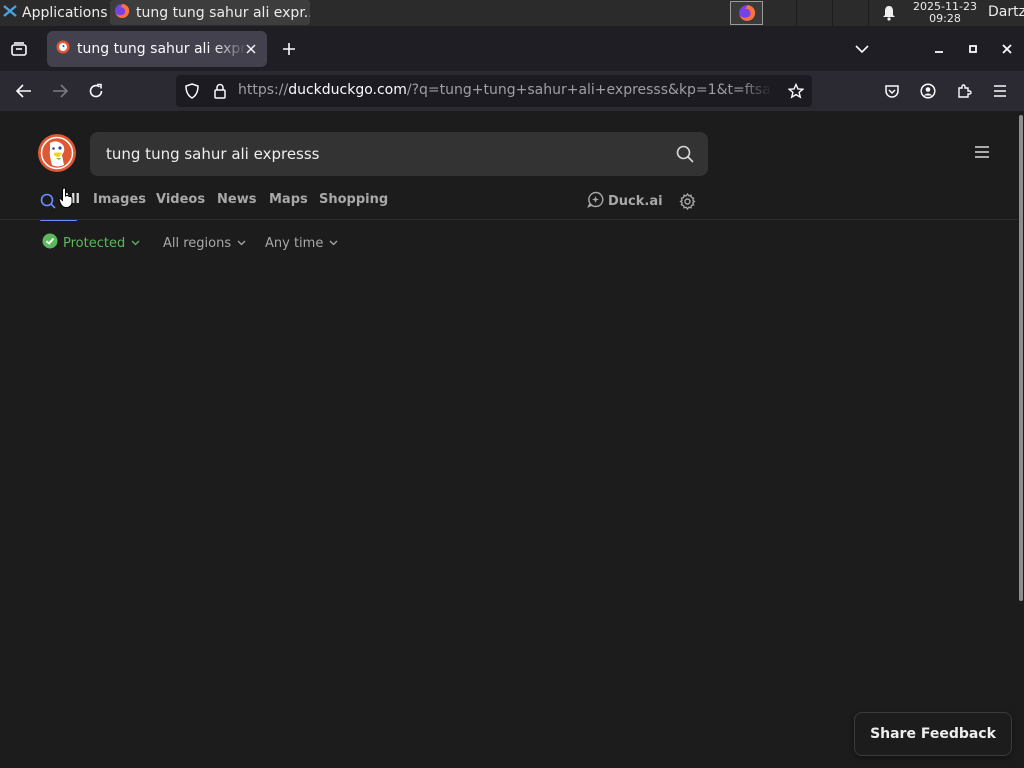 Image resolution: width=1024 pixels, height=768 pixels. Describe the element at coordinates (57, 153) in the screenshot. I see `duckduckgo-logo` at that location.